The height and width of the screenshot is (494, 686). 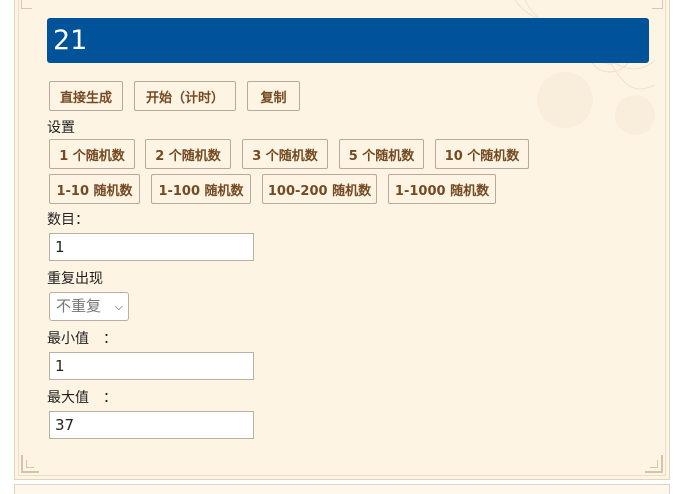 I want to click on range-1-100-button: 1-100 随机数, so click(x=201, y=189).